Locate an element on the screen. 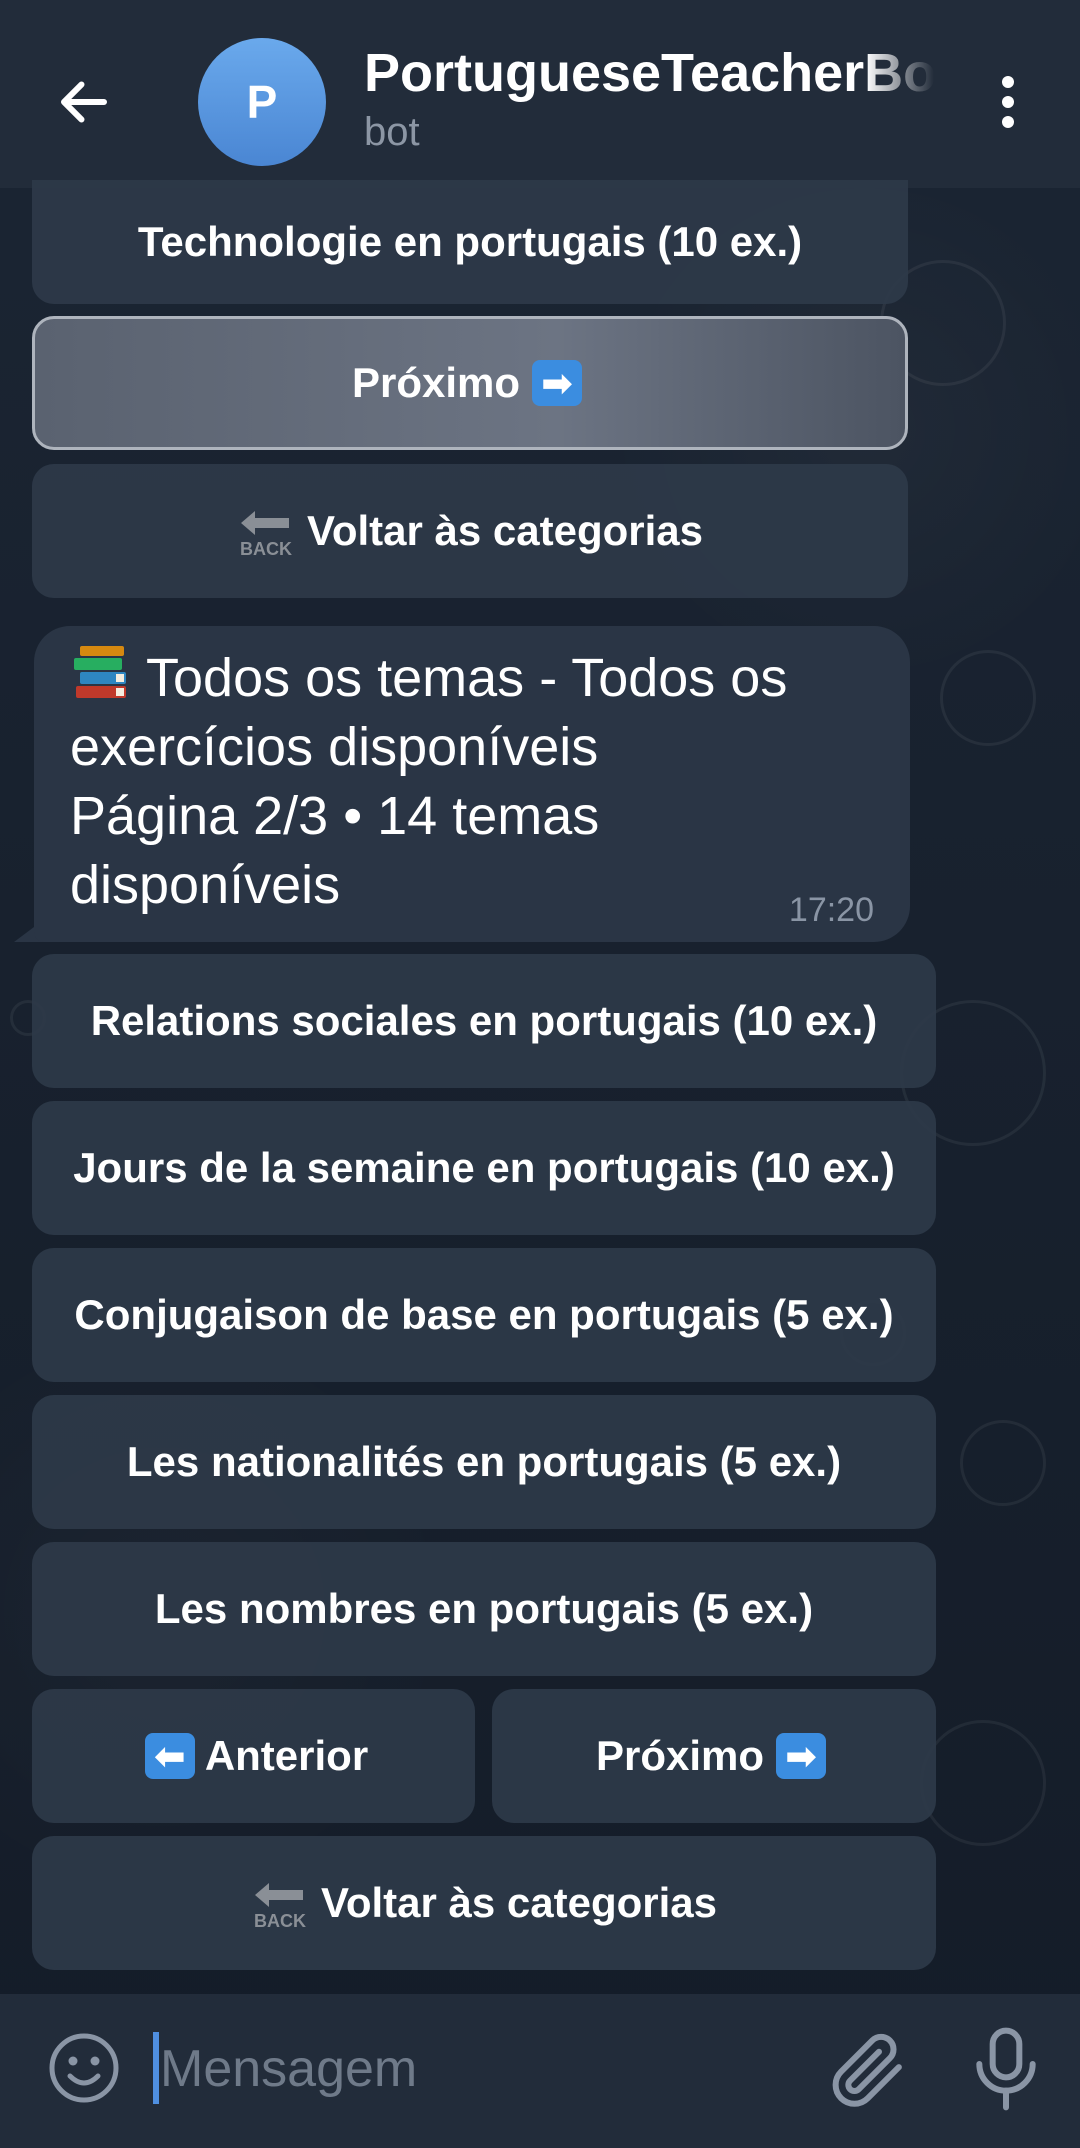 This screenshot has height=2148, width=1080. message-line-2: Página 2/3 • 14 temas disponíveis is located at coordinates (335, 850).